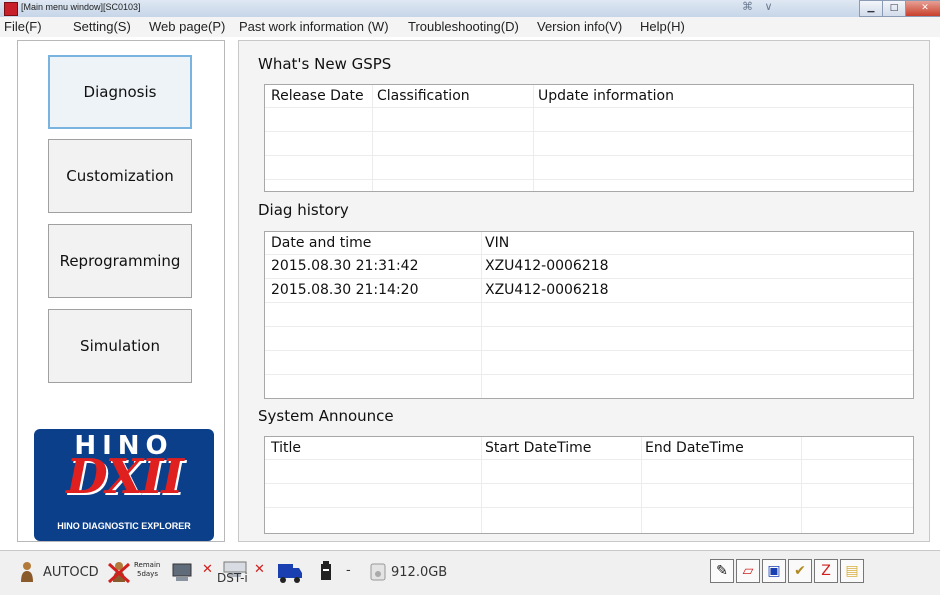 The height and width of the screenshot is (595, 940). I want to click on menu-web-page: Web page(P), so click(187, 26).